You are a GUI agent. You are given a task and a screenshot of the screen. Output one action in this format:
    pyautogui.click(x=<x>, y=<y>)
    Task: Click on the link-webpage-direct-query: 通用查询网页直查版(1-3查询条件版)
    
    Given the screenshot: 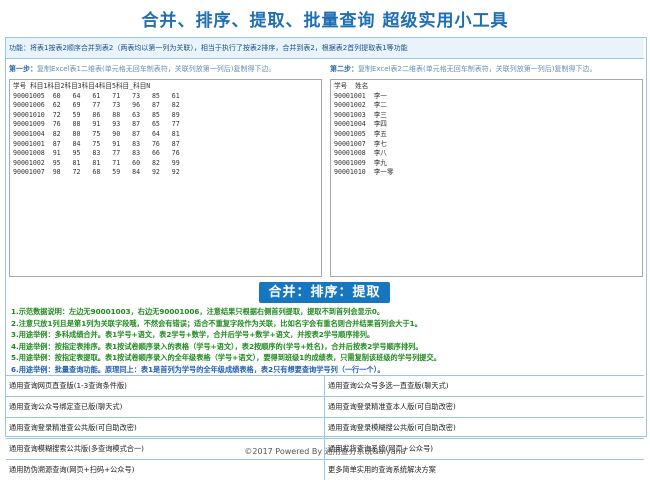 What is the action you would take?
    pyautogui.click(x=165, y=386)
    